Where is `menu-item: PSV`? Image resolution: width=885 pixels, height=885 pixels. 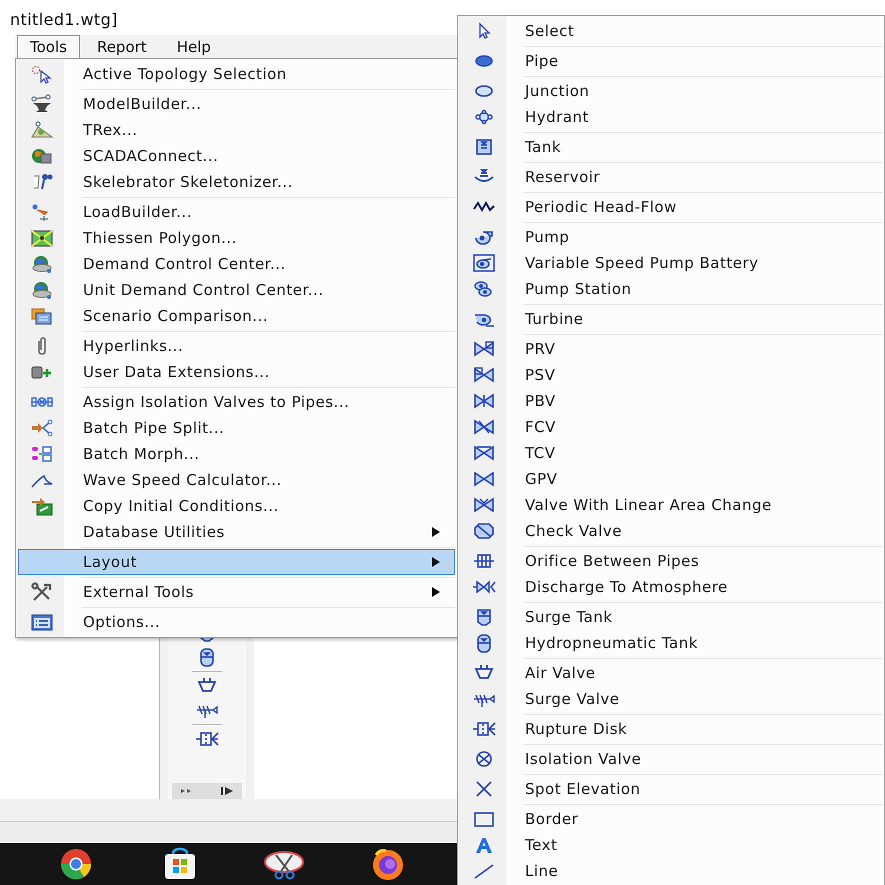
menu-item: PSV is located at coordinates (671, 375).